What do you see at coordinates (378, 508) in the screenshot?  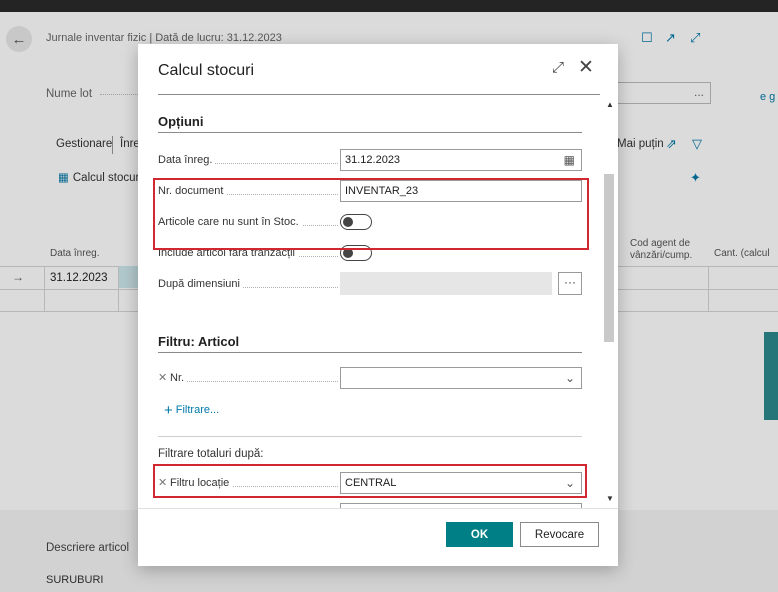 I see `footer-divider` at bounding box center [378, 508].